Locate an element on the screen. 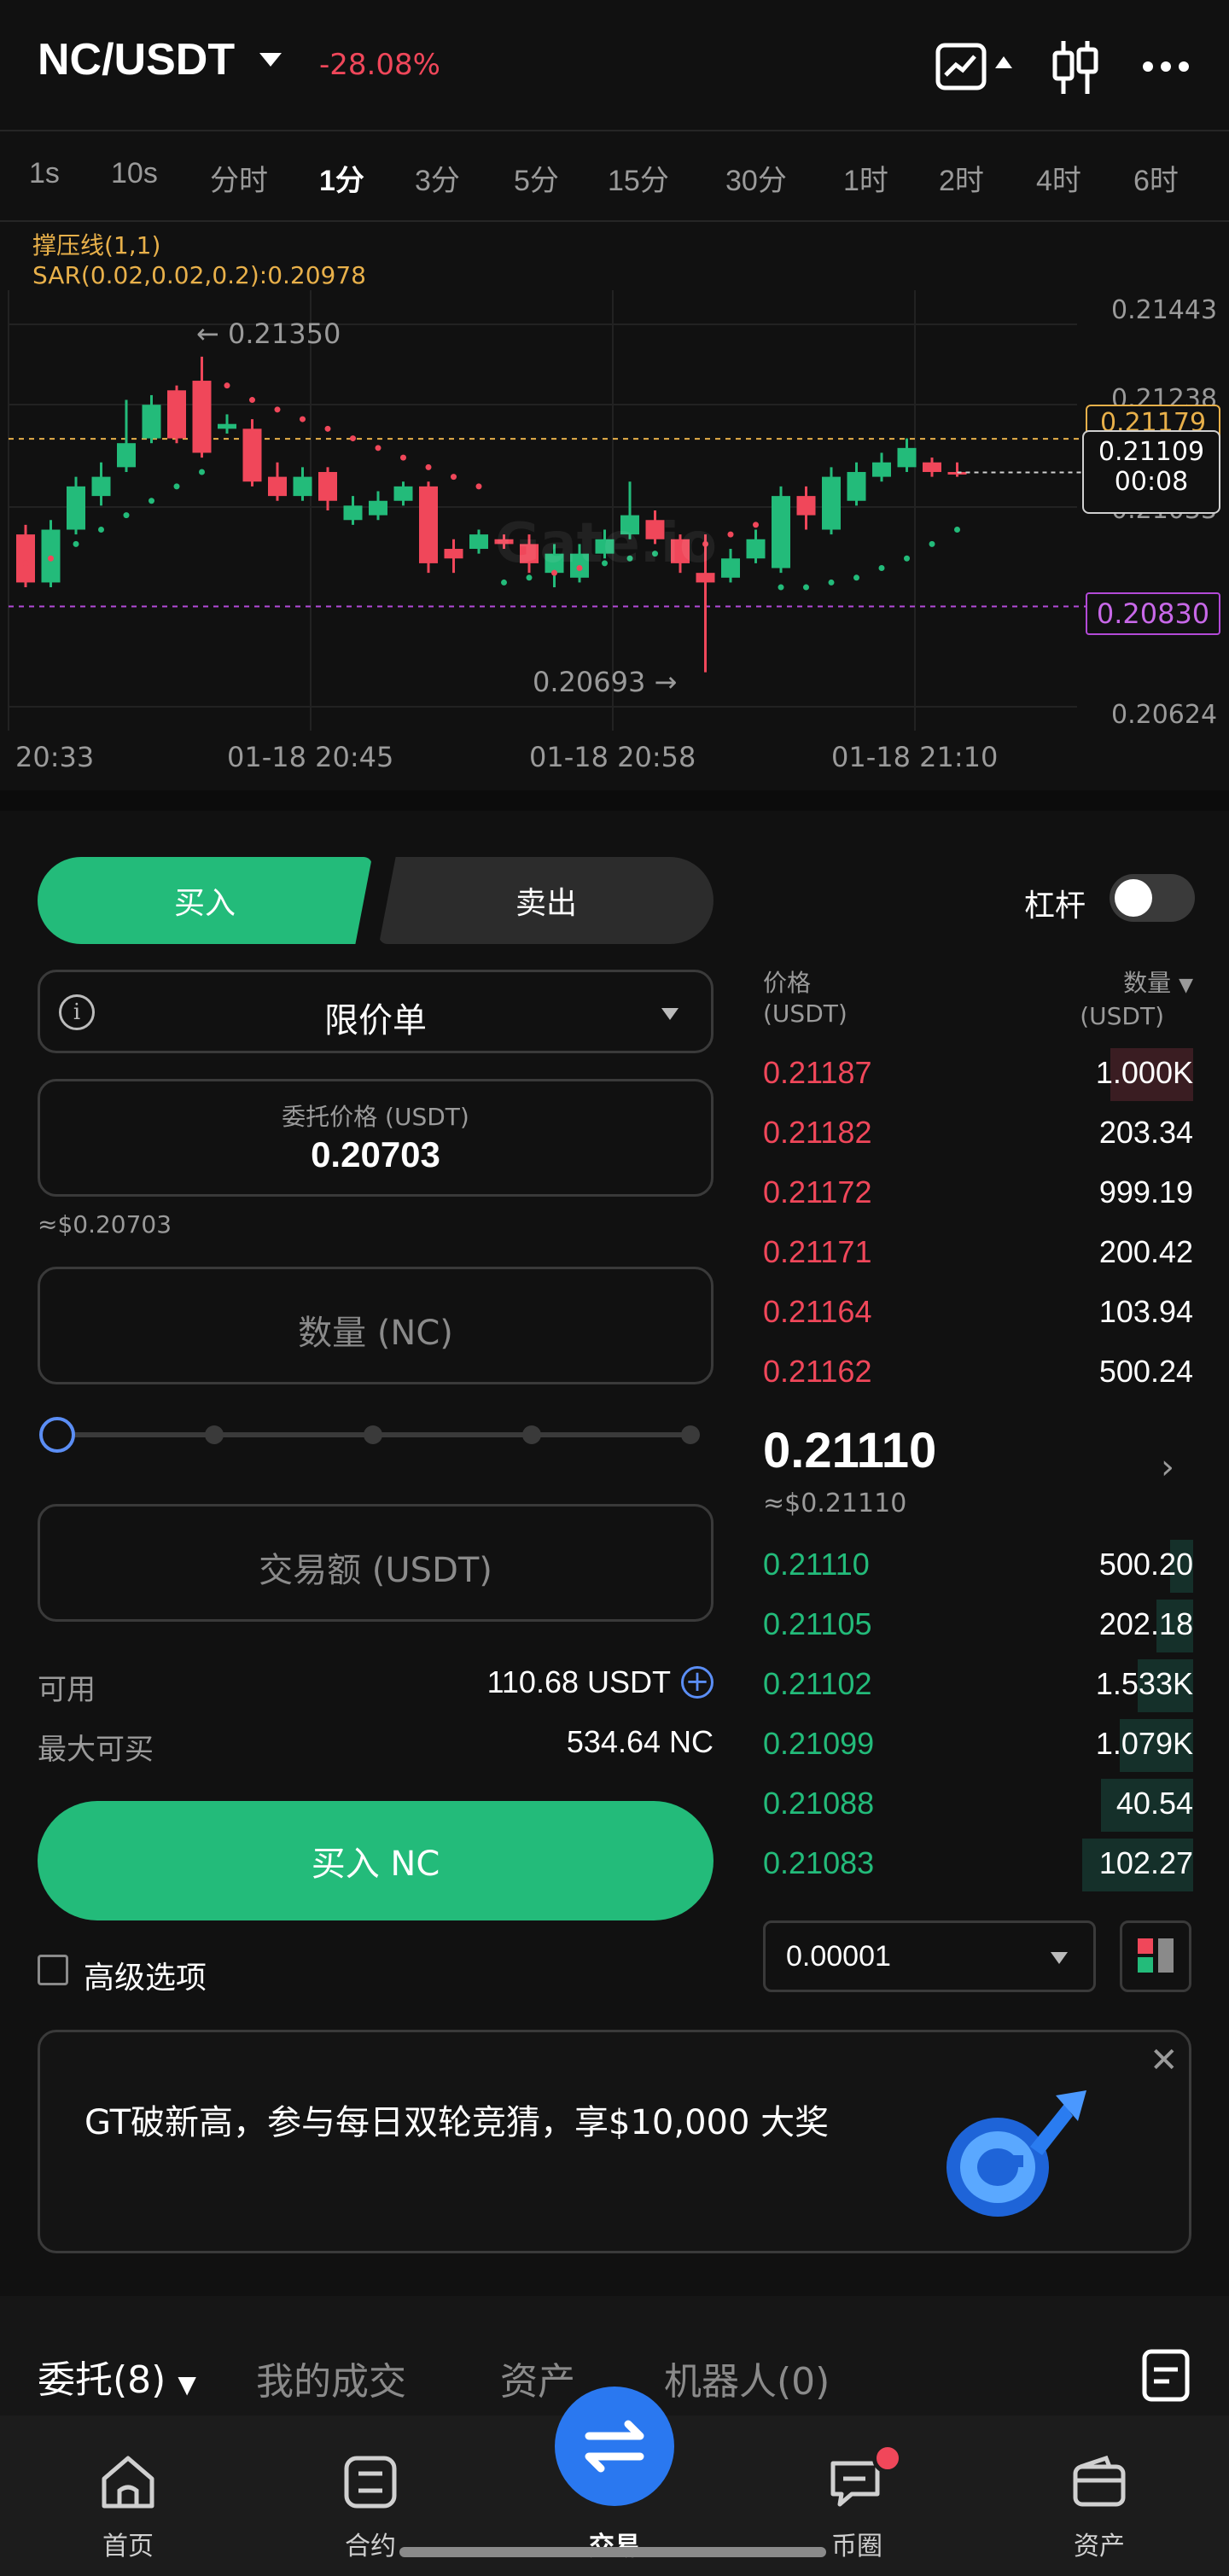  order-type-select: i 限价单 is located at coordinates (376, 1011).